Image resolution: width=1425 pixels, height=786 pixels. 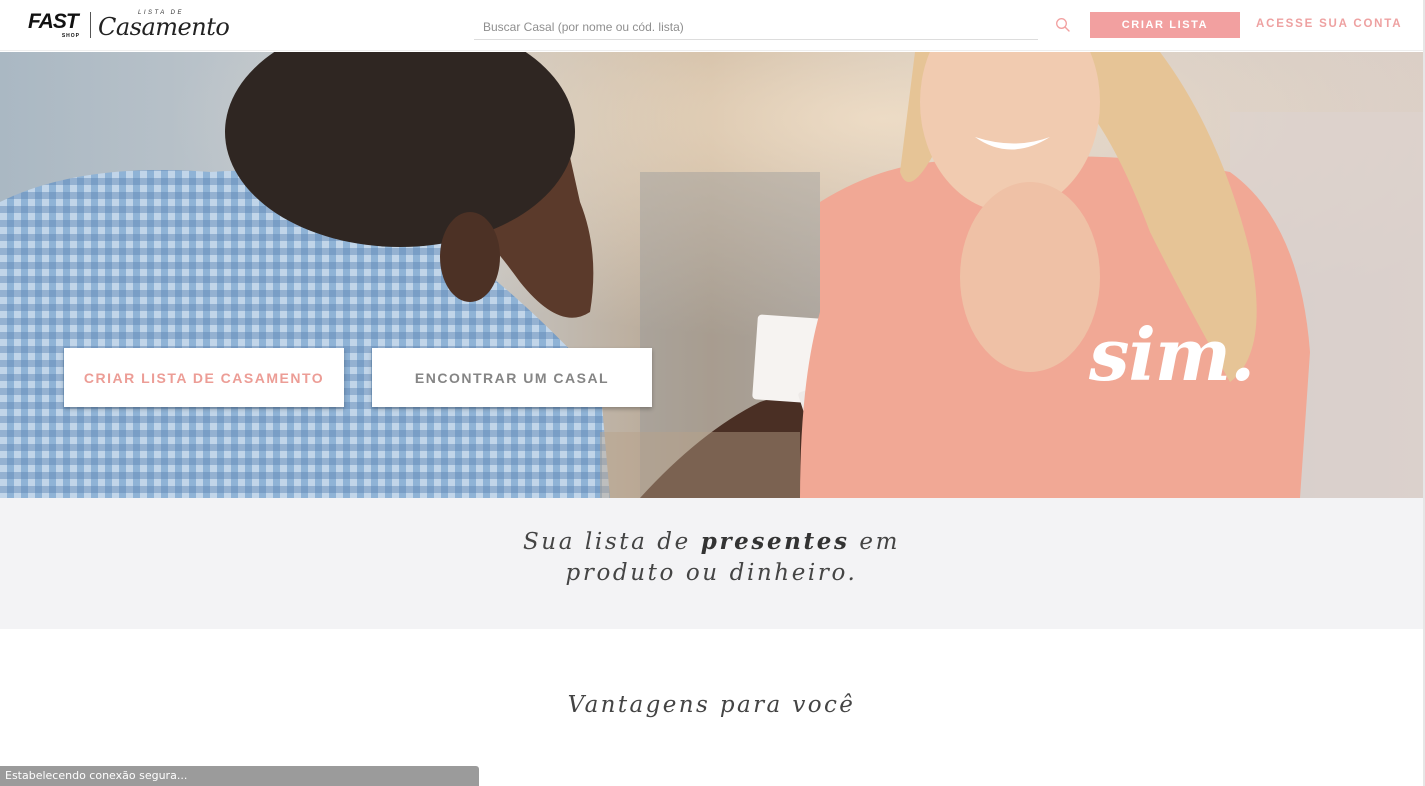 What do you see at coordinates (53, 21) in the screenshot?
I see `logo-fast-text: FAST` at bounding box center [53, 21].